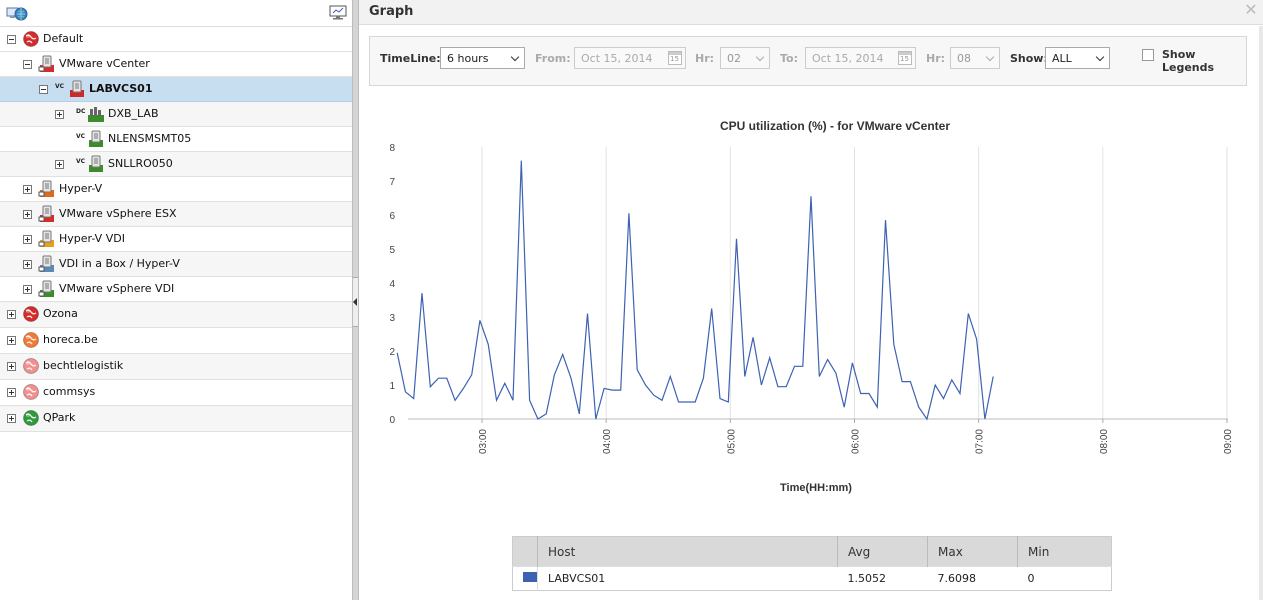 The width and height of the screenshot is (1263, 600). I want to click on monitor-icon, so click(339, 13).